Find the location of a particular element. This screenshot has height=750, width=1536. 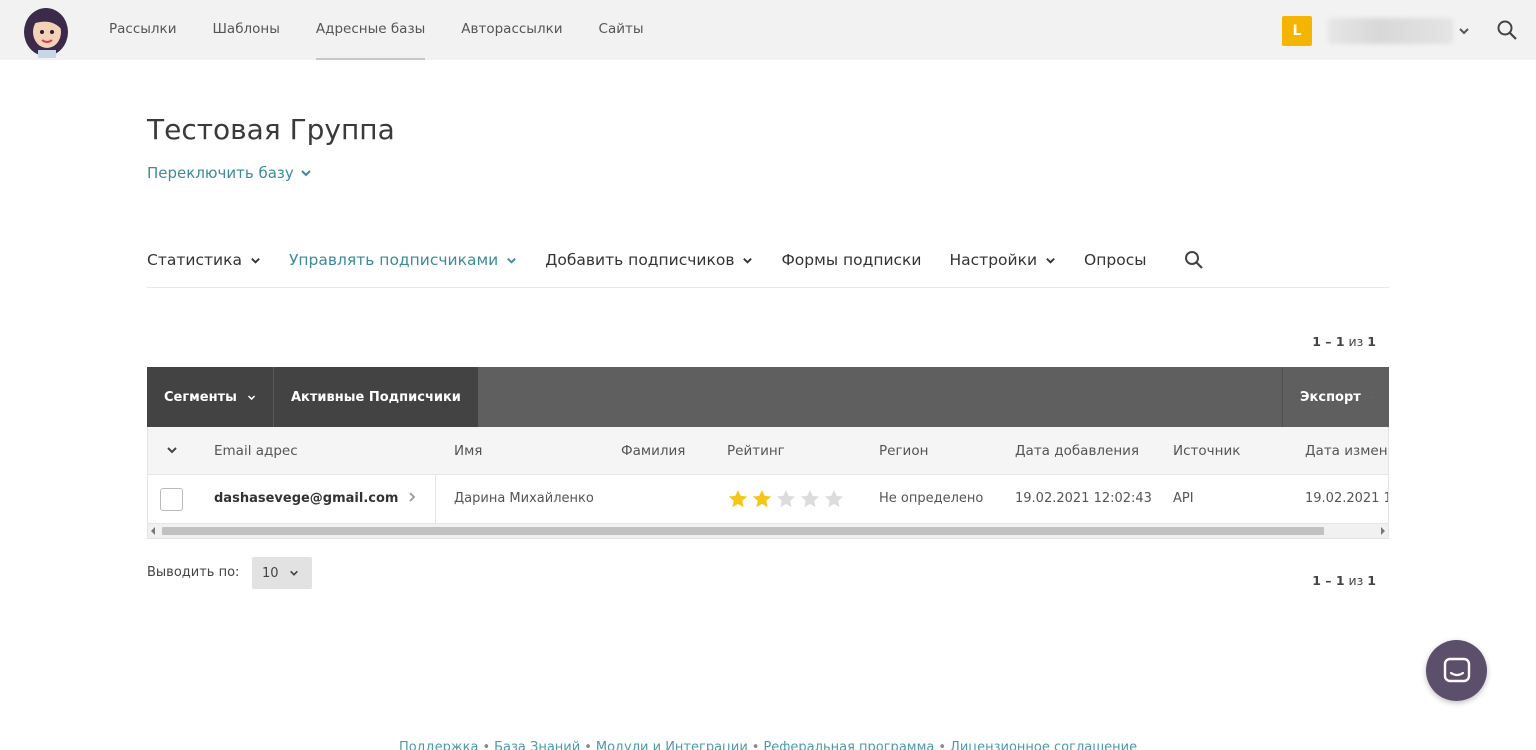

per-page-label: Выводить по: is located at coordinates (193, 572).